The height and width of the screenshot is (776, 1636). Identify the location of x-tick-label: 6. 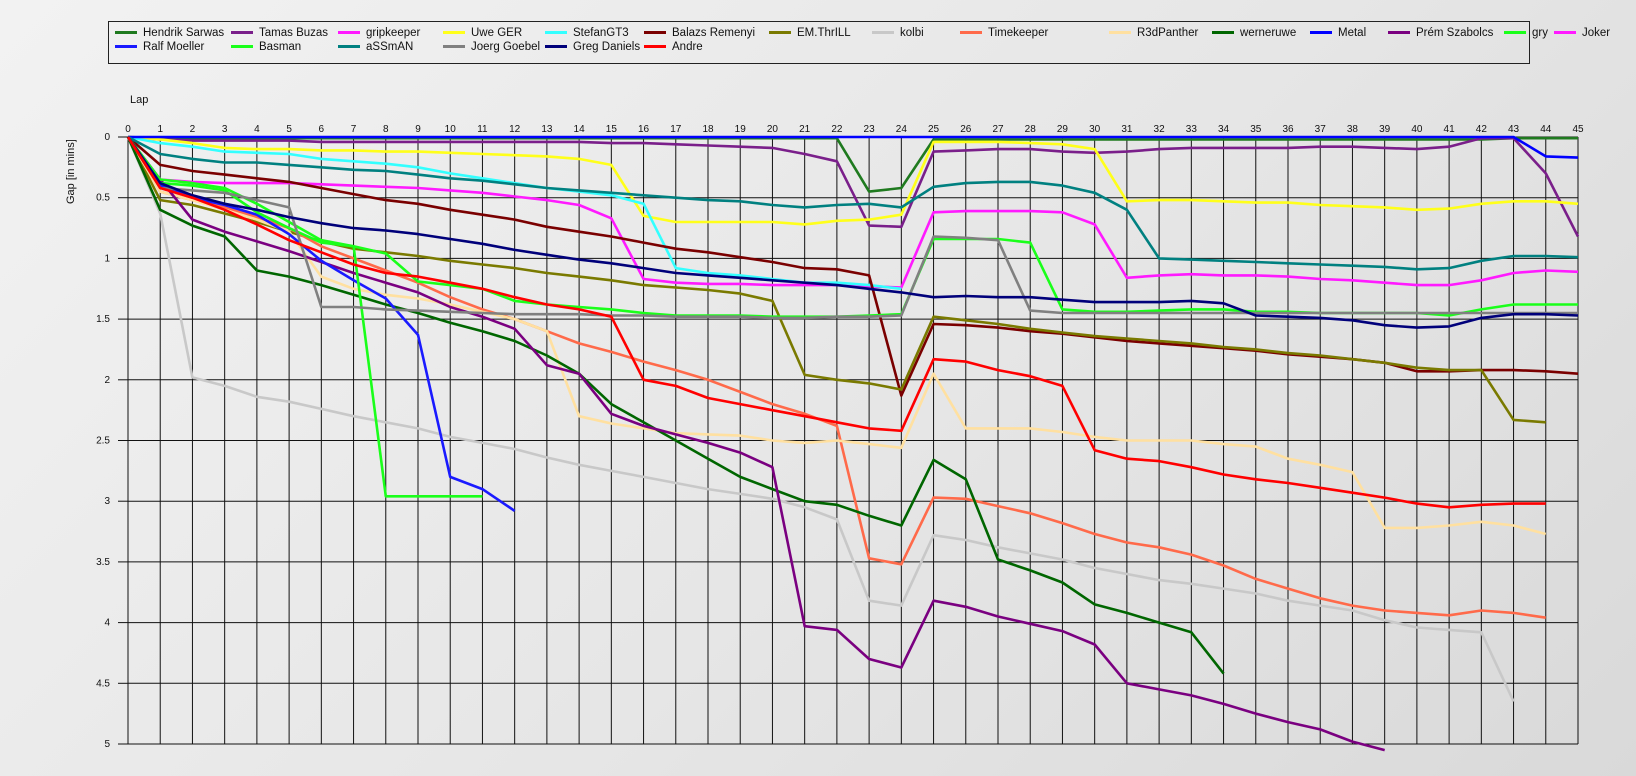
(322, 129).